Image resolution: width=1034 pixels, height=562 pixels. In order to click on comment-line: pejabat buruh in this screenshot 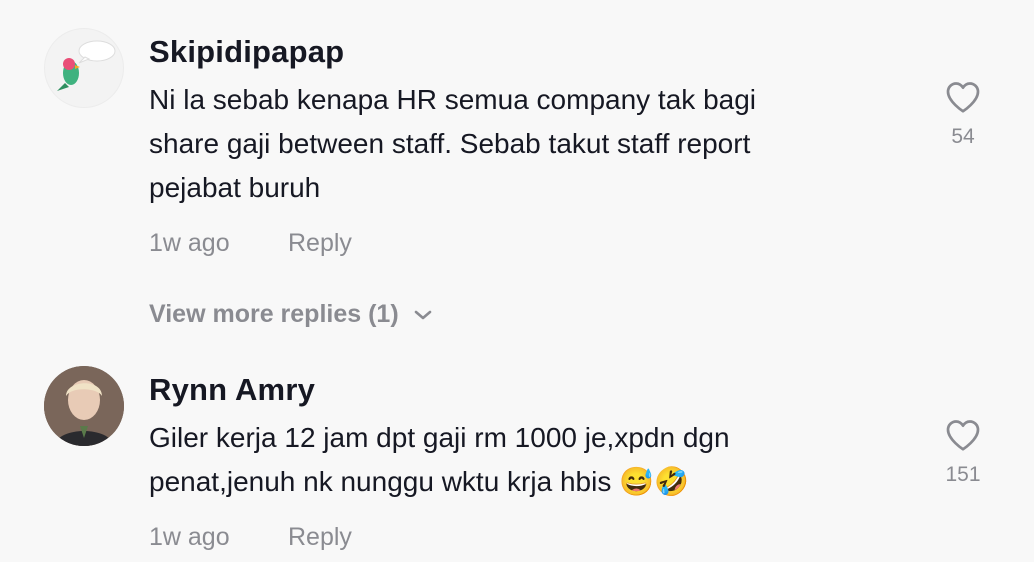, I will do `click(235, 187)`.